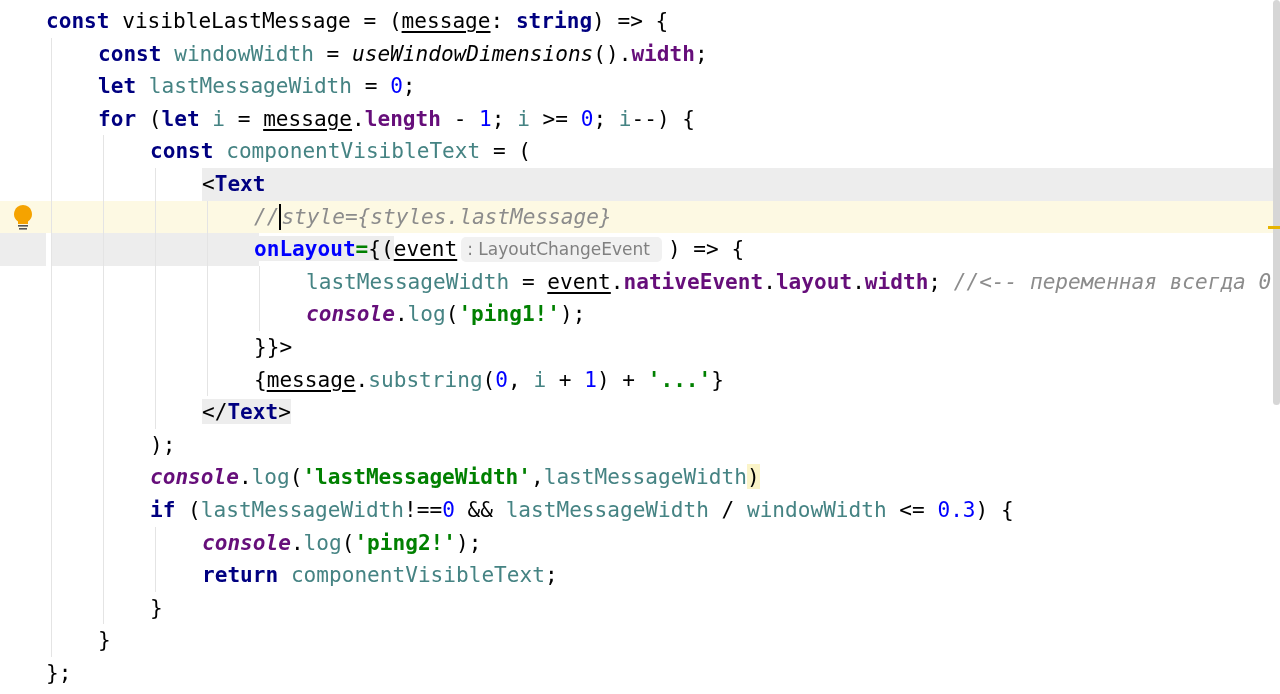 The image size is (1280, 694). I want to click on code-line: console.log('lastMessageWidth',lastMessageWidth), so click(455, 477).